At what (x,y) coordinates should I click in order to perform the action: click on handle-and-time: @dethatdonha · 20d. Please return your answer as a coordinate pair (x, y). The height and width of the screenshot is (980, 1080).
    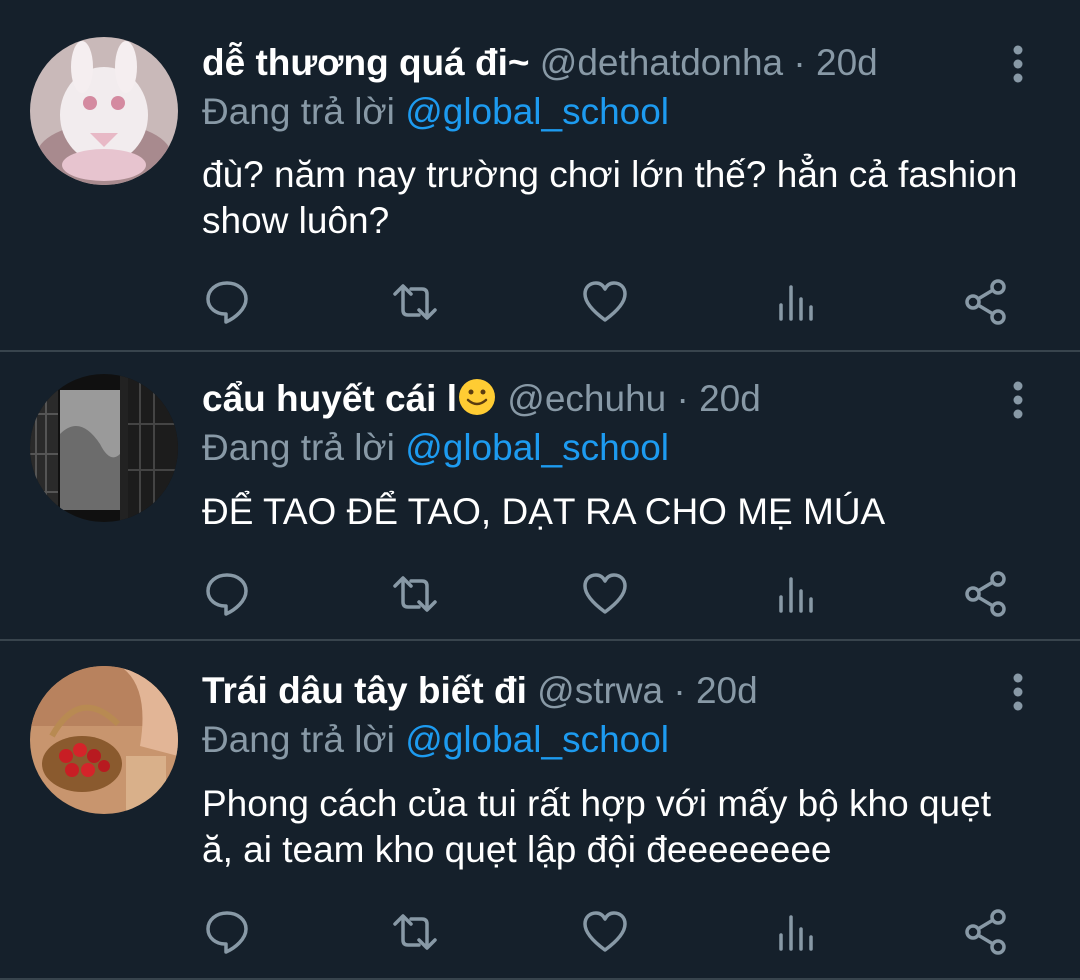
    Looking at the image, I should click on (703, 62).